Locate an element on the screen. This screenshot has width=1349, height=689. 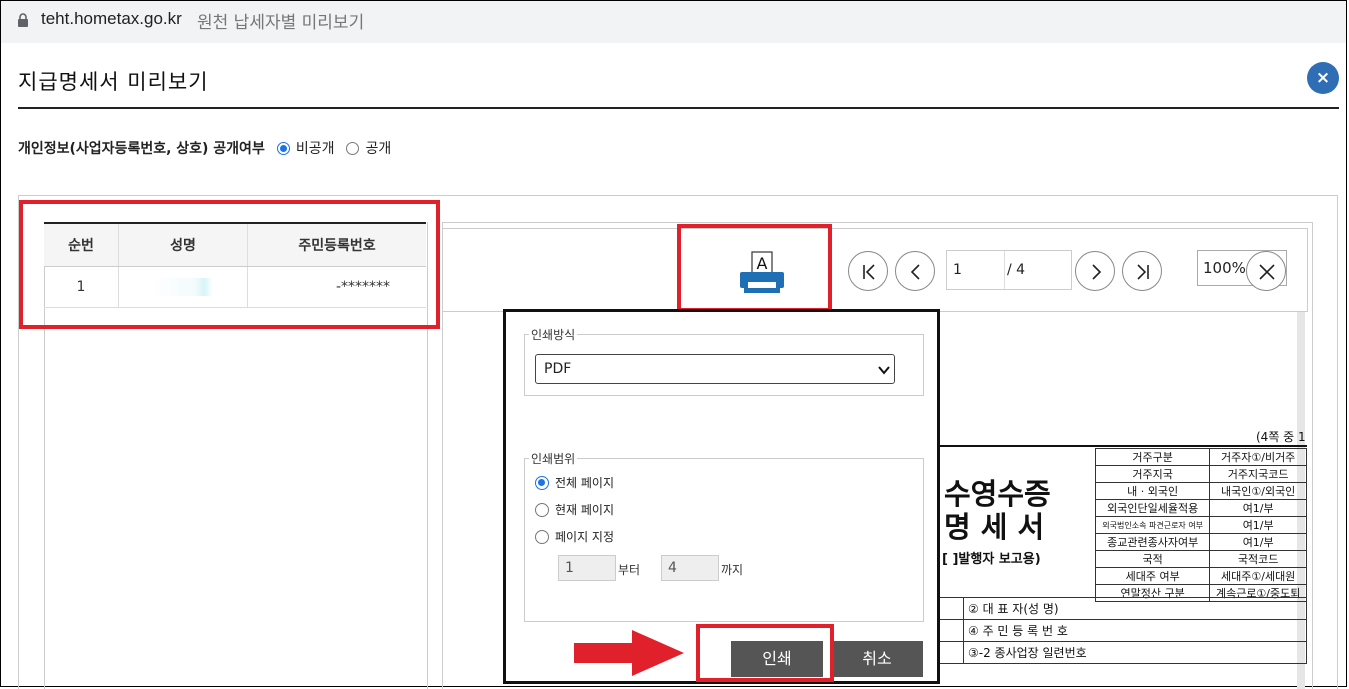
doc-row: ③-2 종사업장 일련번호 is located at coordinates (1135, 652).